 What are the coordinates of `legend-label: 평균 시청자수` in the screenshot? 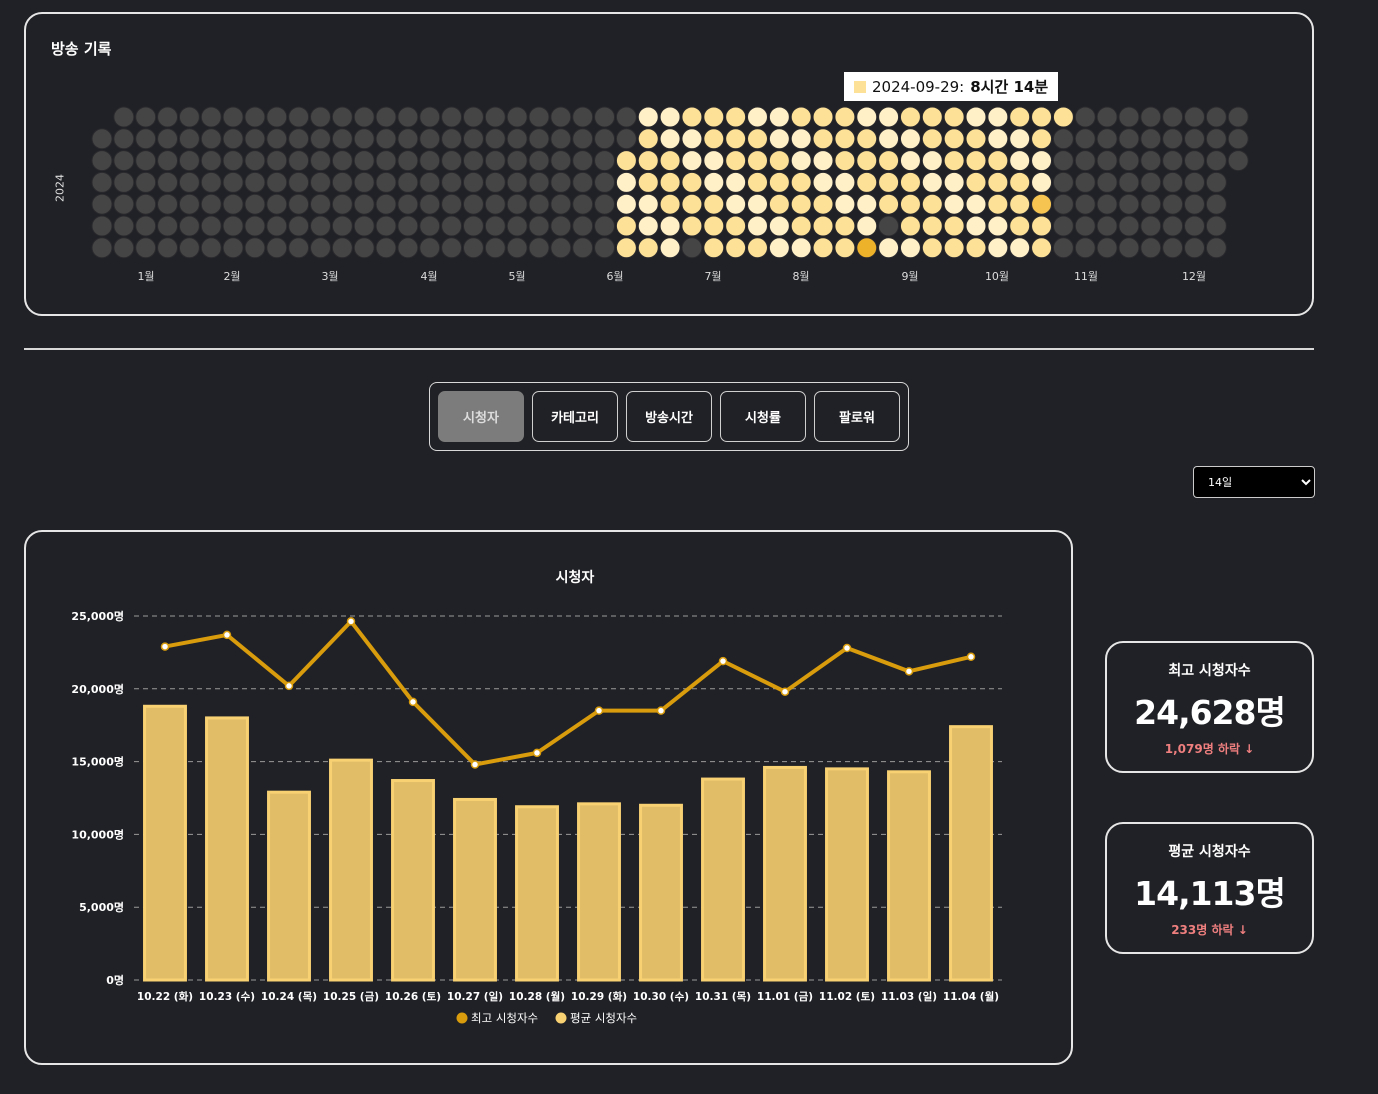 It's located at (603, 1018).